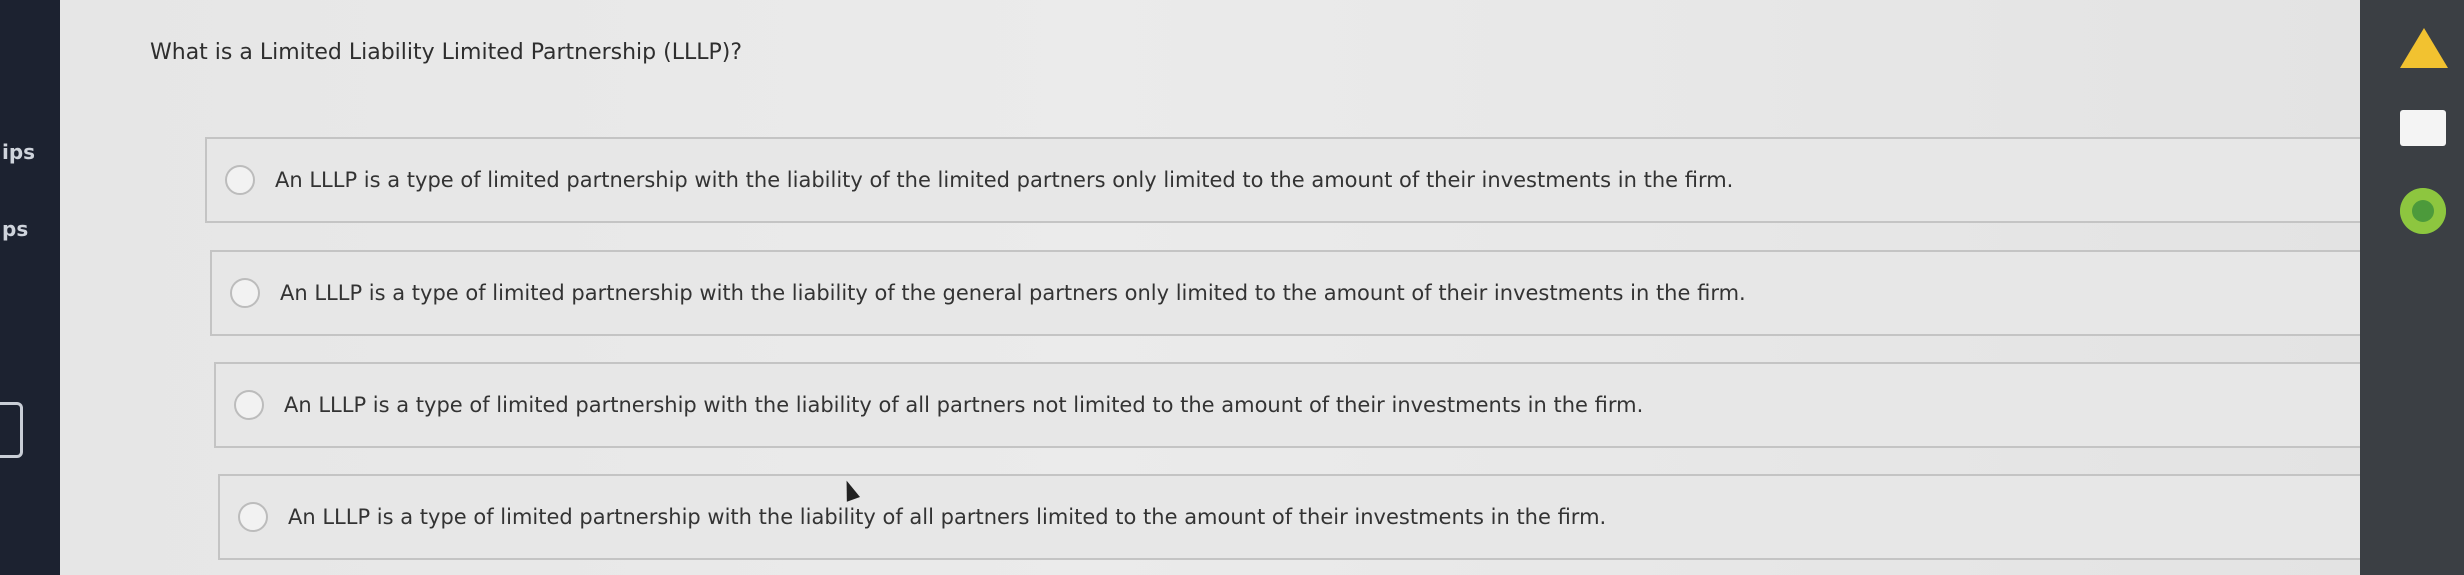 This screenshot has width=2464, height=575. I want to click on drive-icon, so click(2424, 48).